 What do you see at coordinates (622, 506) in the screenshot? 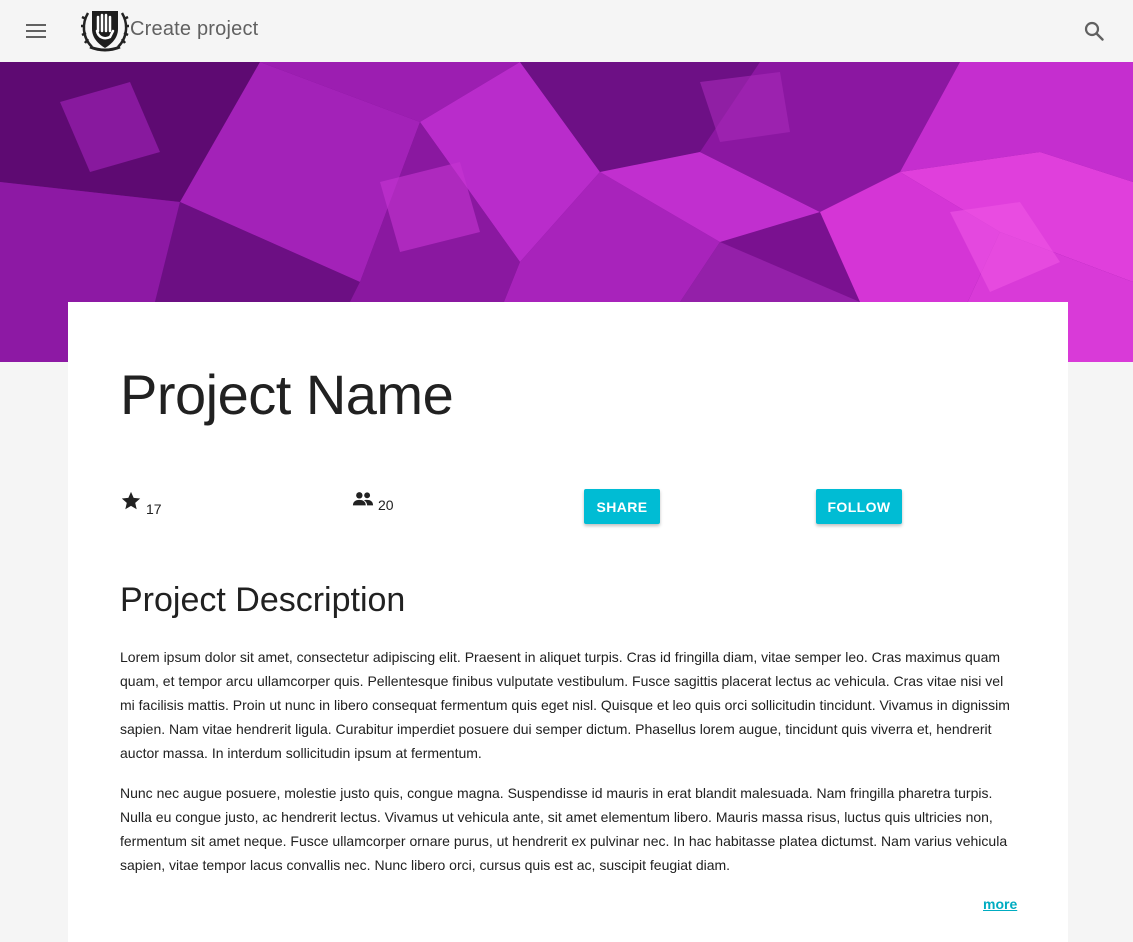
I see `share-button: SHARE` at bounding box center [622, 506].